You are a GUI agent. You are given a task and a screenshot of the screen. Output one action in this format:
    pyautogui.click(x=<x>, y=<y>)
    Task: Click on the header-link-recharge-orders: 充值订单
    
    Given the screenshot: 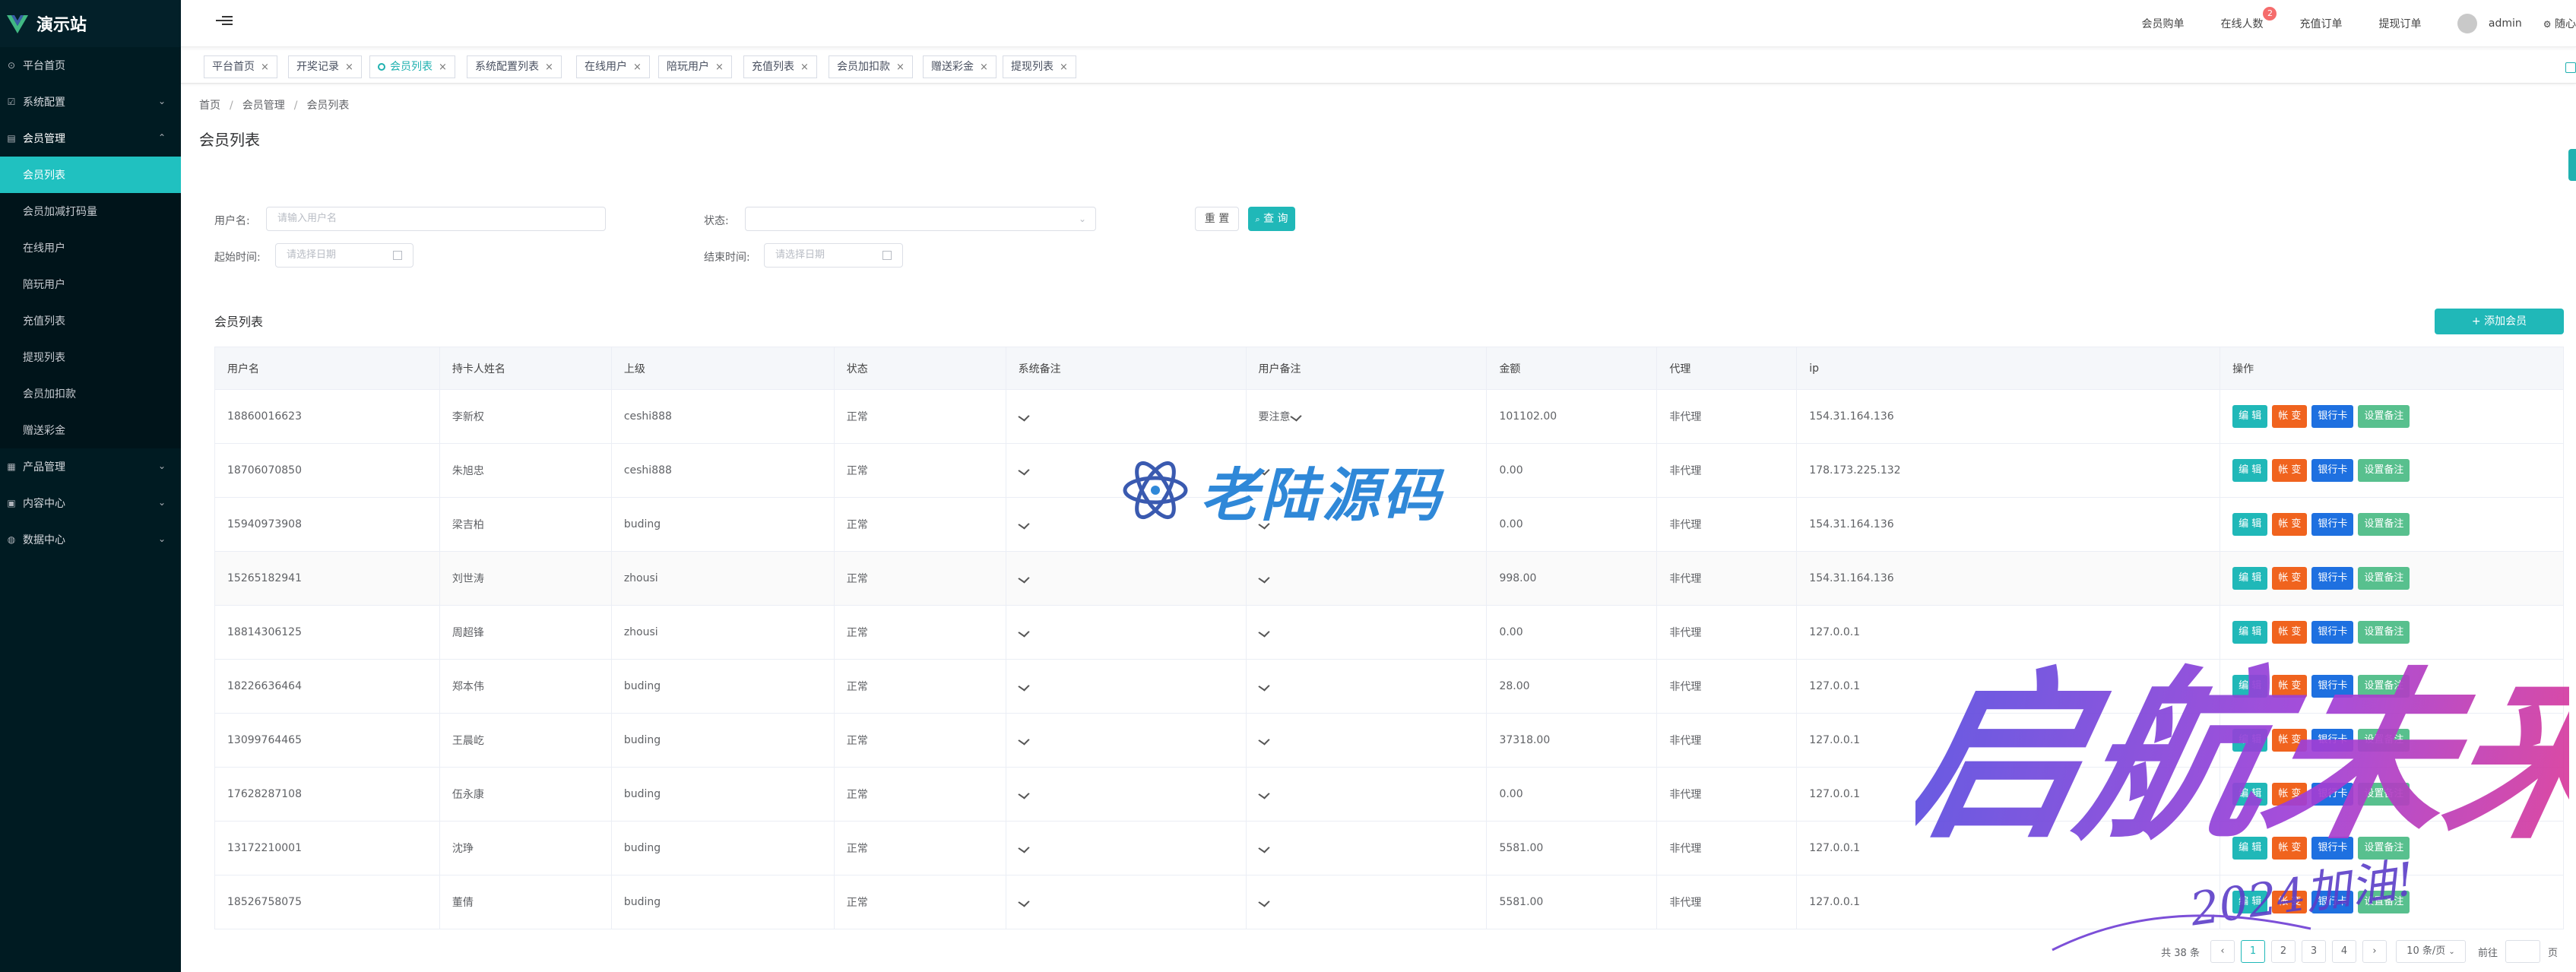 What is the action you would take?
    pyautogui.click(x=2320, y=23)
    